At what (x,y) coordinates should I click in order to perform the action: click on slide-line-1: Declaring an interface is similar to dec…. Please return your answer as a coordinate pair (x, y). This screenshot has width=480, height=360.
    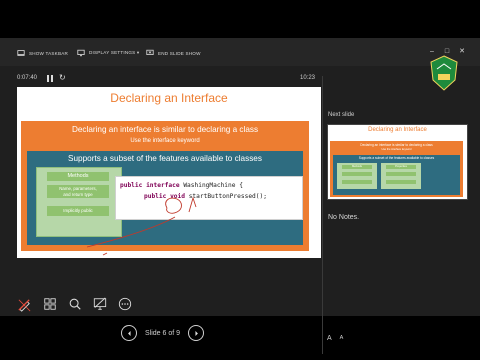
    Looking at the image, I should click on (165, 129).